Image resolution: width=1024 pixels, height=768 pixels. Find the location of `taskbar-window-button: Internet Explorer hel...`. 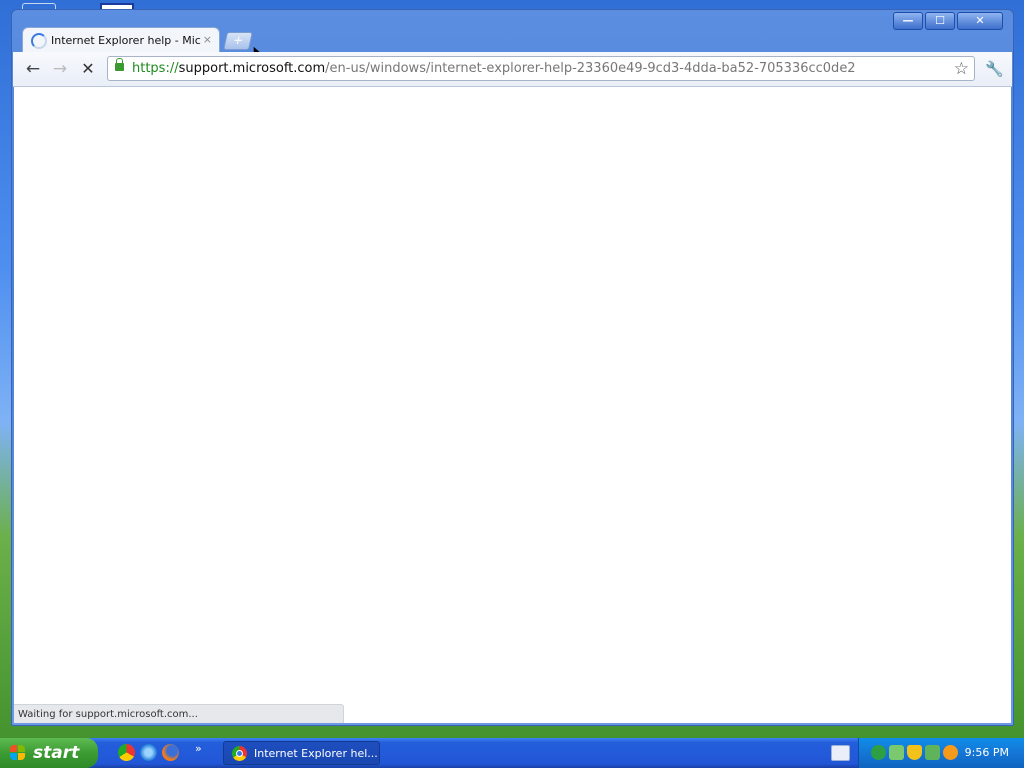

taskbar-window-button: Internet Explorer hel... is located at coordinates (301, 753).